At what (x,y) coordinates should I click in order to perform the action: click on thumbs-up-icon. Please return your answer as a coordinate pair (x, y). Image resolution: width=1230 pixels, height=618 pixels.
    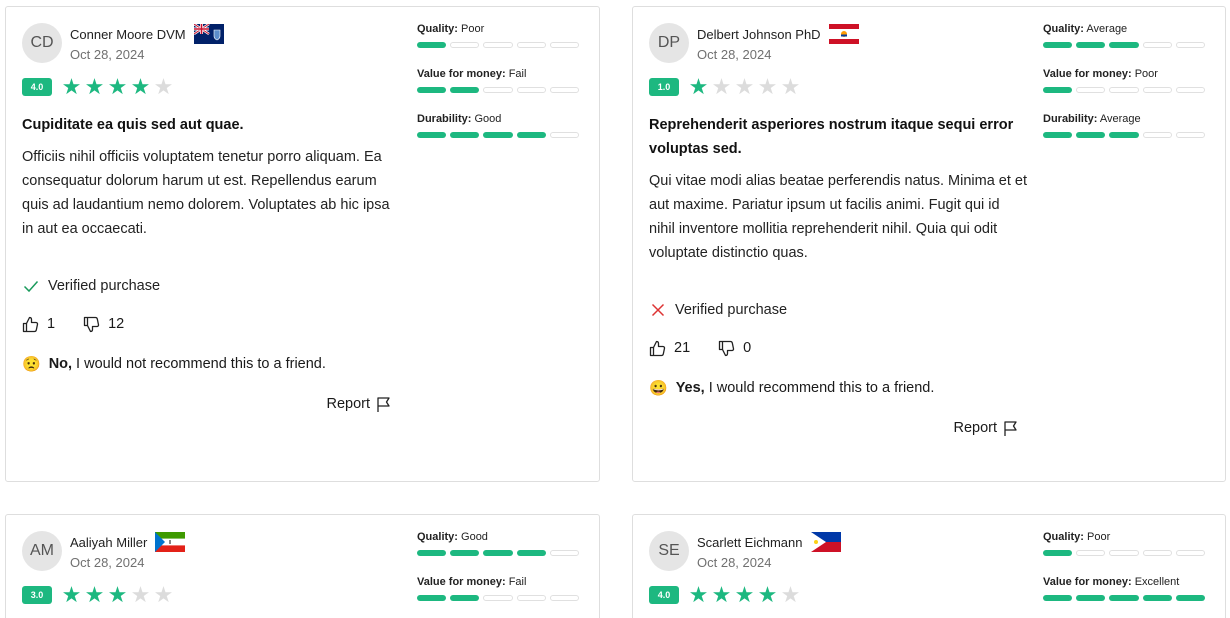
    Looking at the image, I should click on (30, 324).